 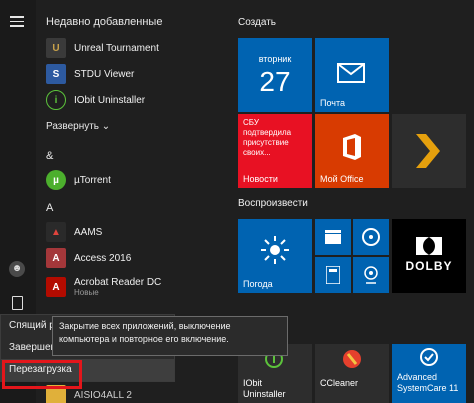 I want to click on webcam-icon, so click(x=371, y=275).